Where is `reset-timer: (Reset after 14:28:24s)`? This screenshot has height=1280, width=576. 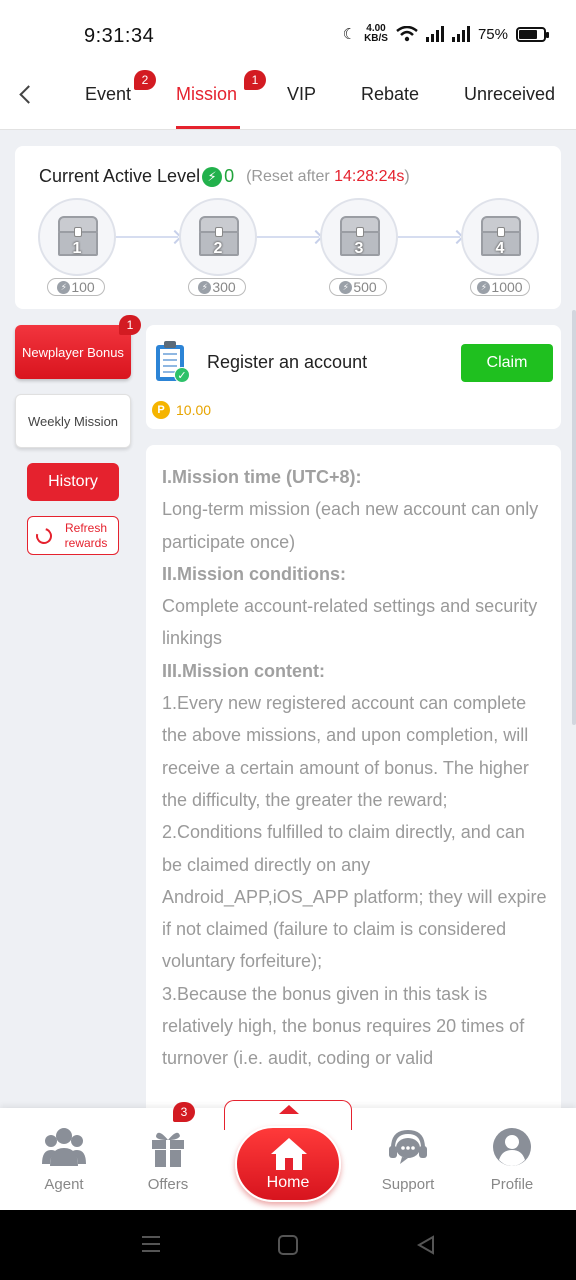 reset-timer: (Reset after 14:28:24s) is located at coordinates (328, 177).